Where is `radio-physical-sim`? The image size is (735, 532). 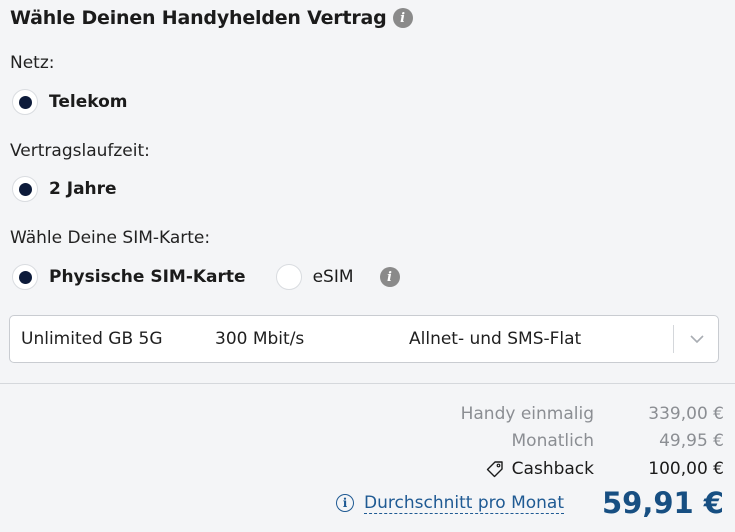 radio-physical-sim is located at coordinates (25, 277).